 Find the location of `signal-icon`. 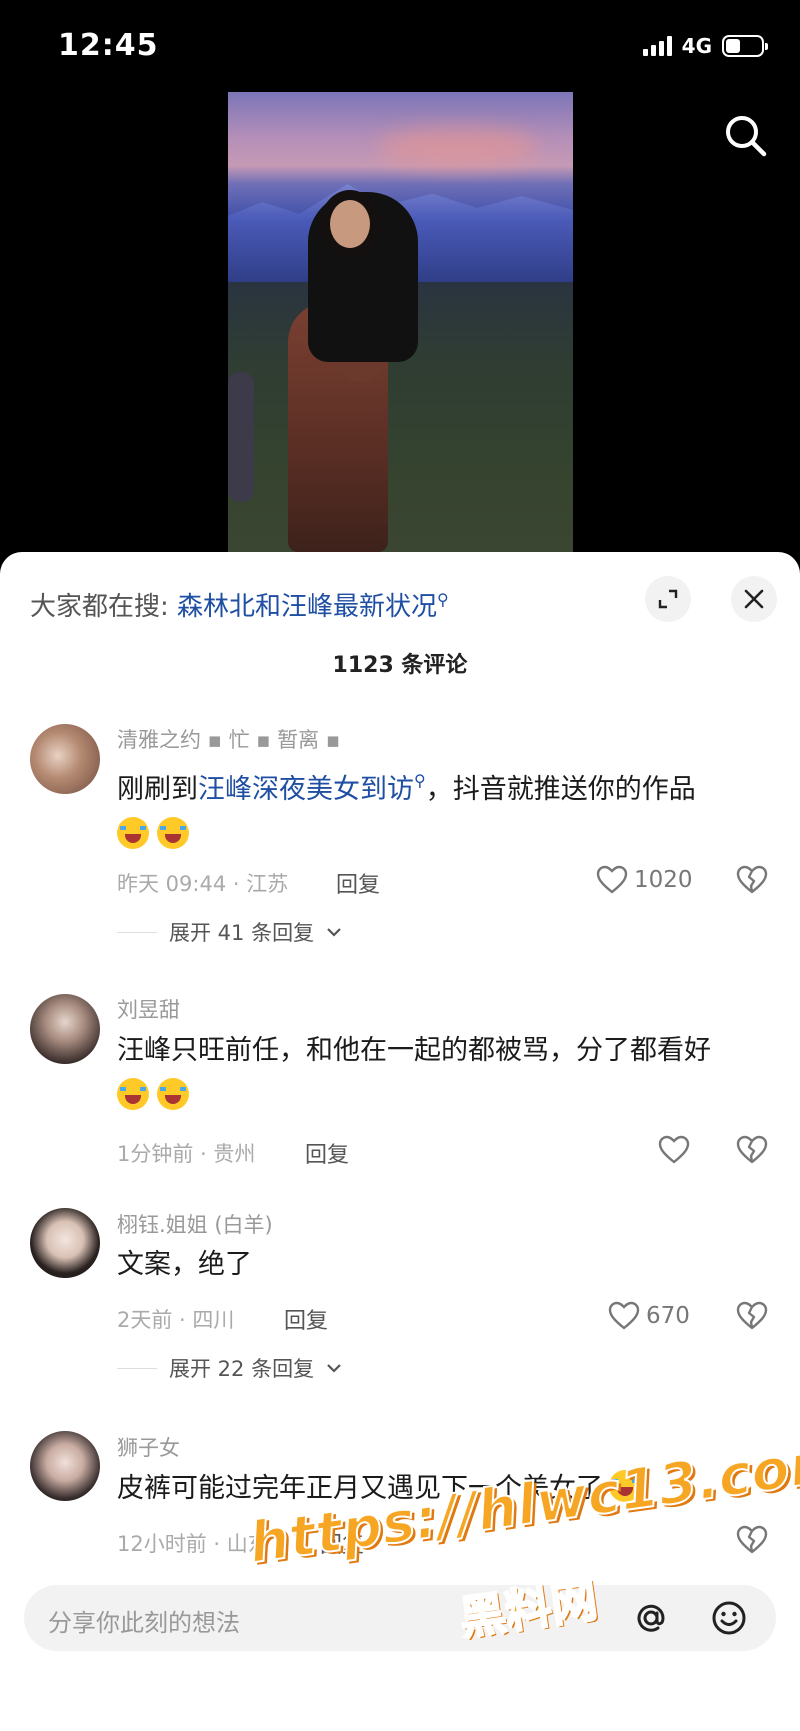

signal-icon is located at coordinates (657, 46).